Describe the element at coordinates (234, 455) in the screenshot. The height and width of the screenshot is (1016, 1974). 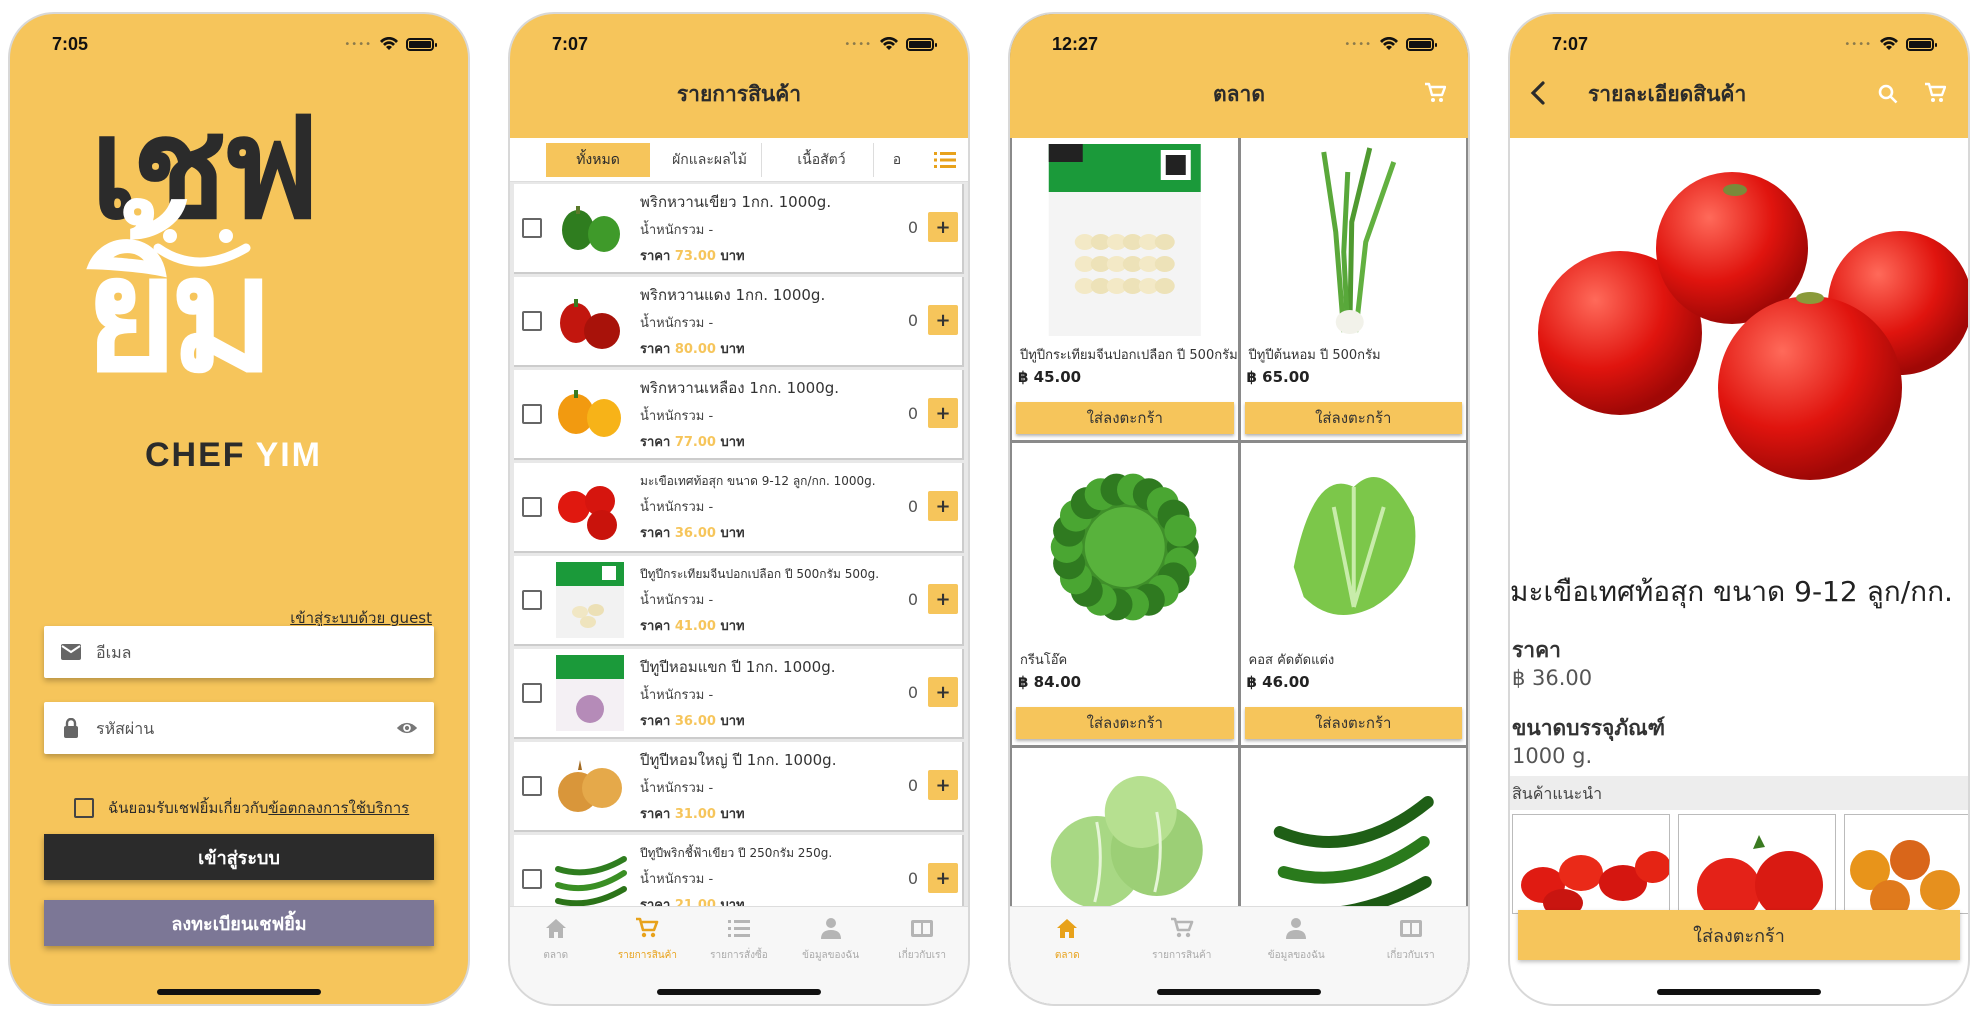
I see `logo-english: CHEF YIM` at that location.